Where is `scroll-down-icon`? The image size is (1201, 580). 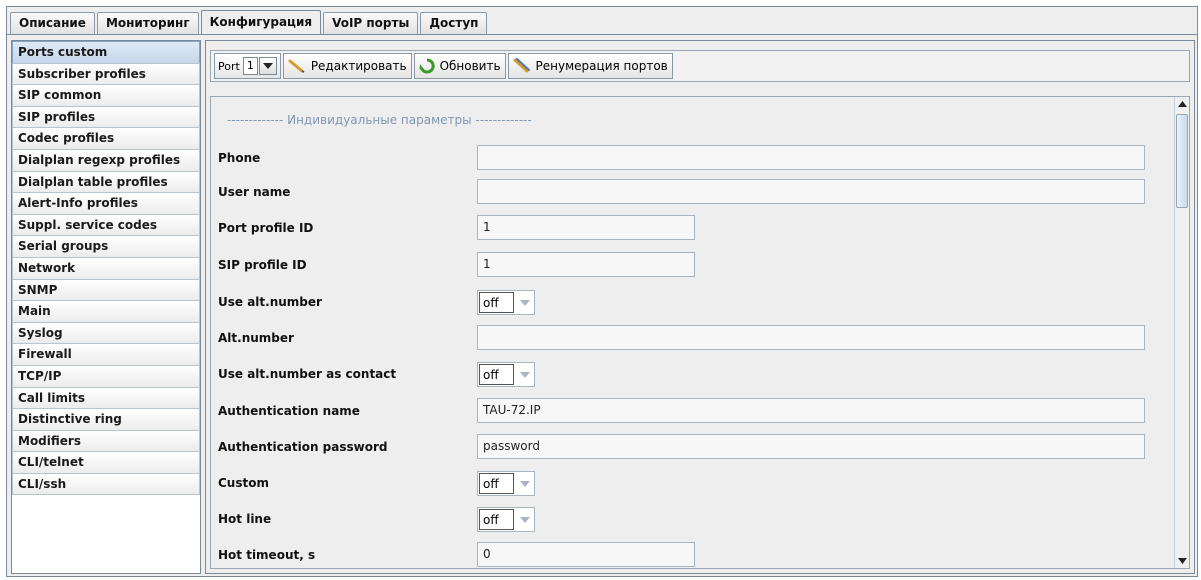
scroll-down-icon is located at coordinates (1182, 561).